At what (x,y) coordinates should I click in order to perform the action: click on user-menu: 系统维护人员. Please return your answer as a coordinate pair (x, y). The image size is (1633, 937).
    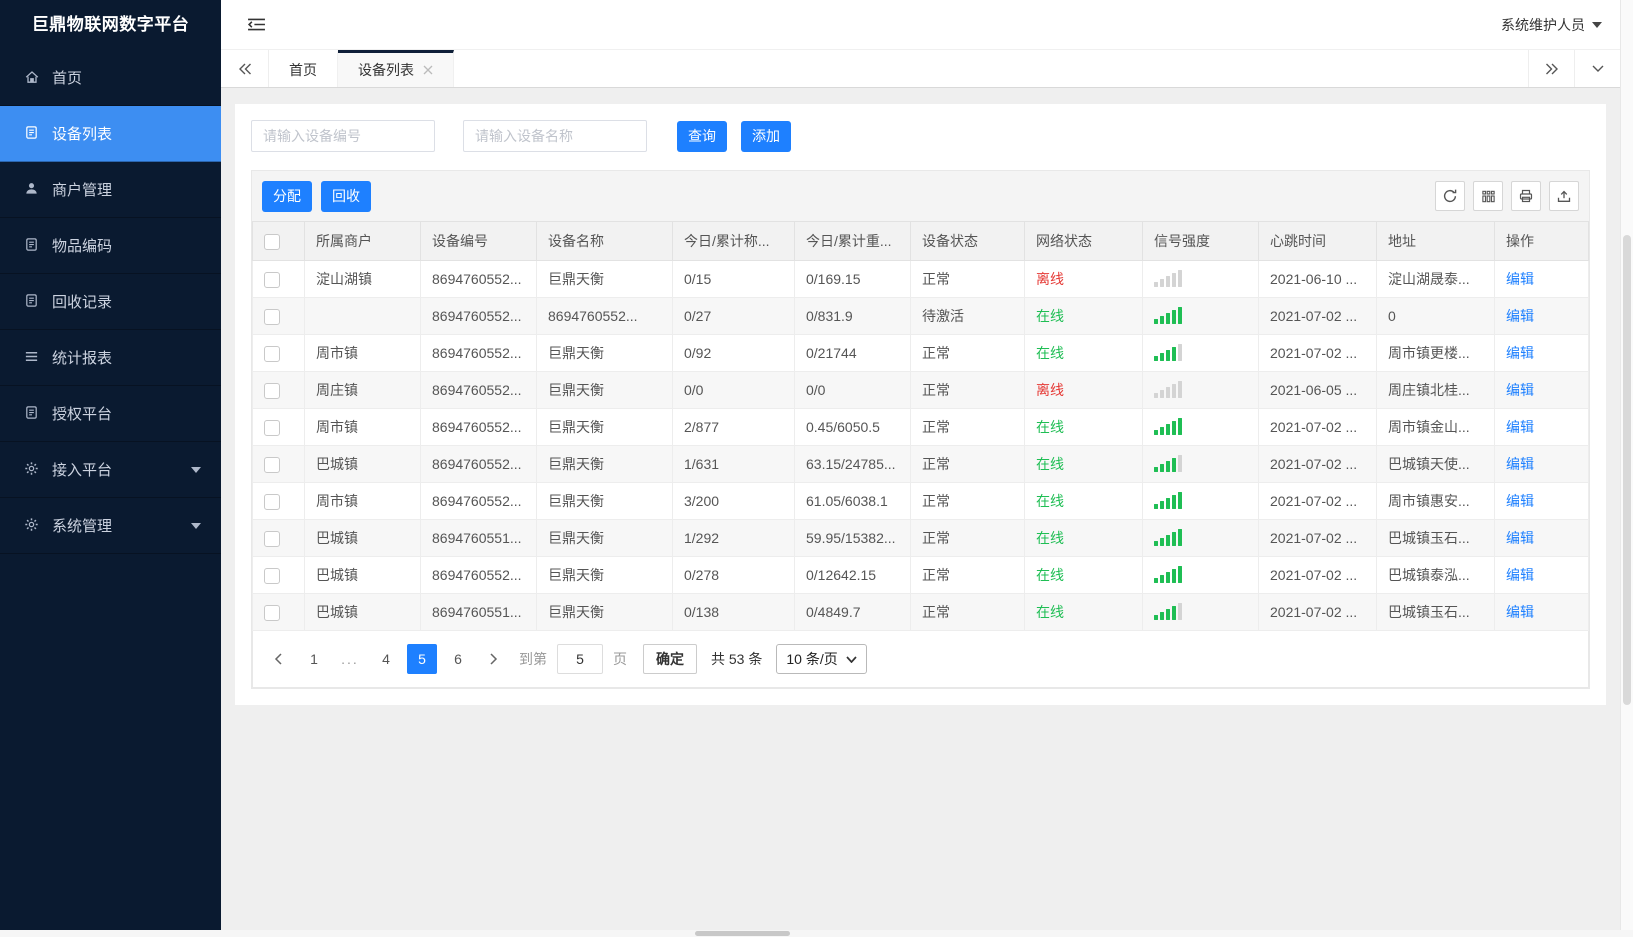
    Looking at the image, I should click on (1551, 25).